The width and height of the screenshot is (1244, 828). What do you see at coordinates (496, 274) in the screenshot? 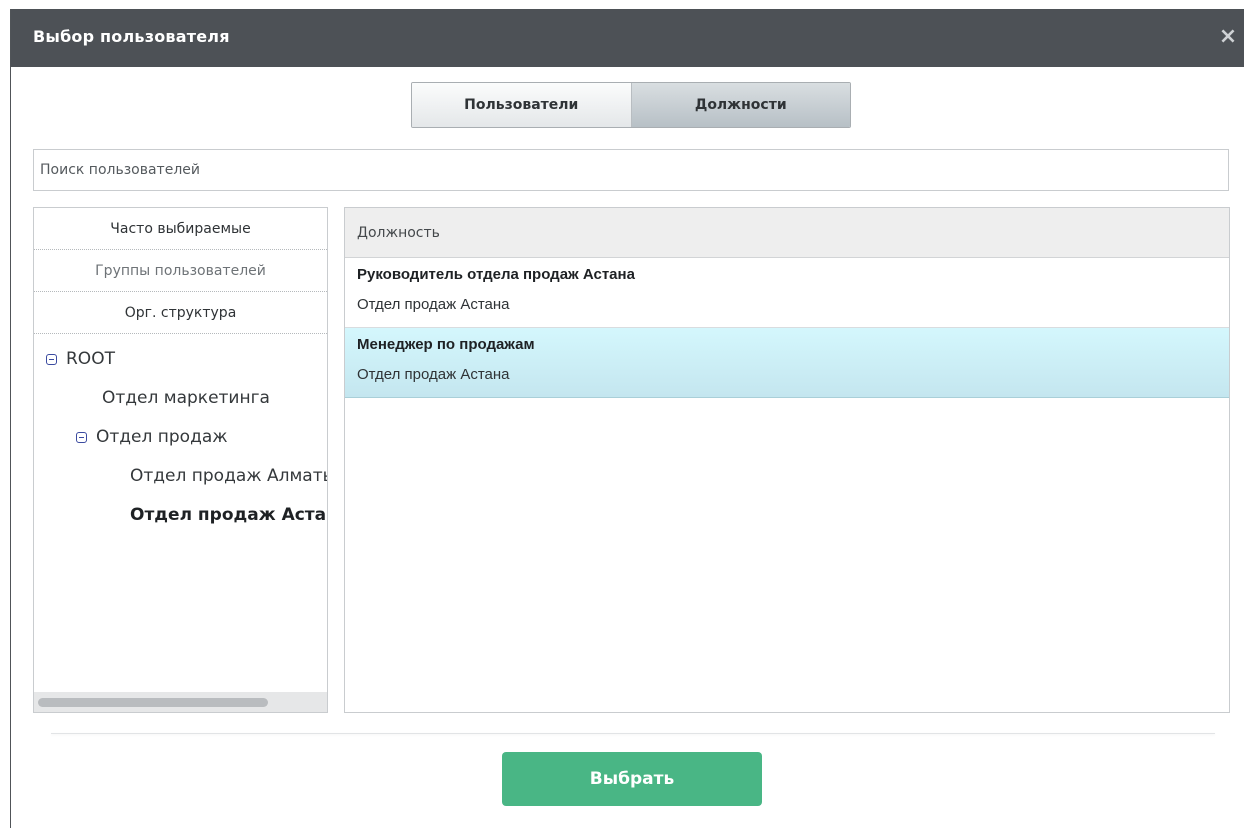
I see `position-title: Руководитель отдела продаж Астана` at bounding box center [496, 274].